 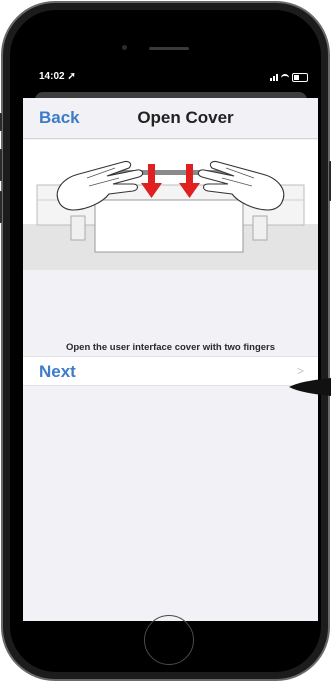 What do you see at coordinates (1, 122) in the screenshot?
I see `mute-switch` at bounding box center [1, 122].